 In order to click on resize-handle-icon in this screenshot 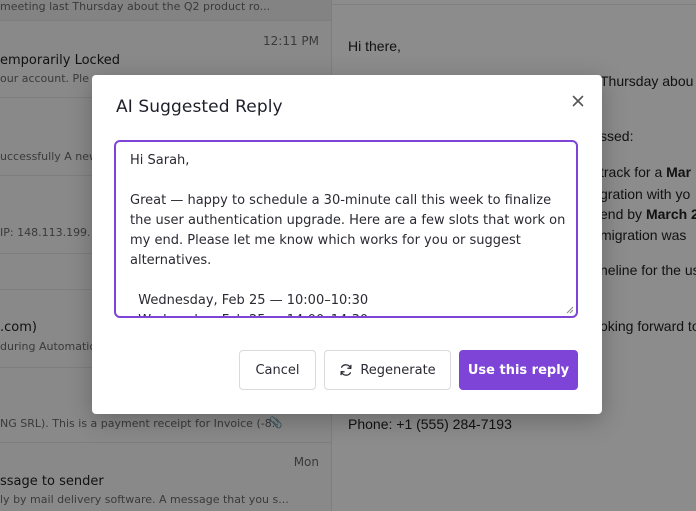, I will do `click(570, 310)`.